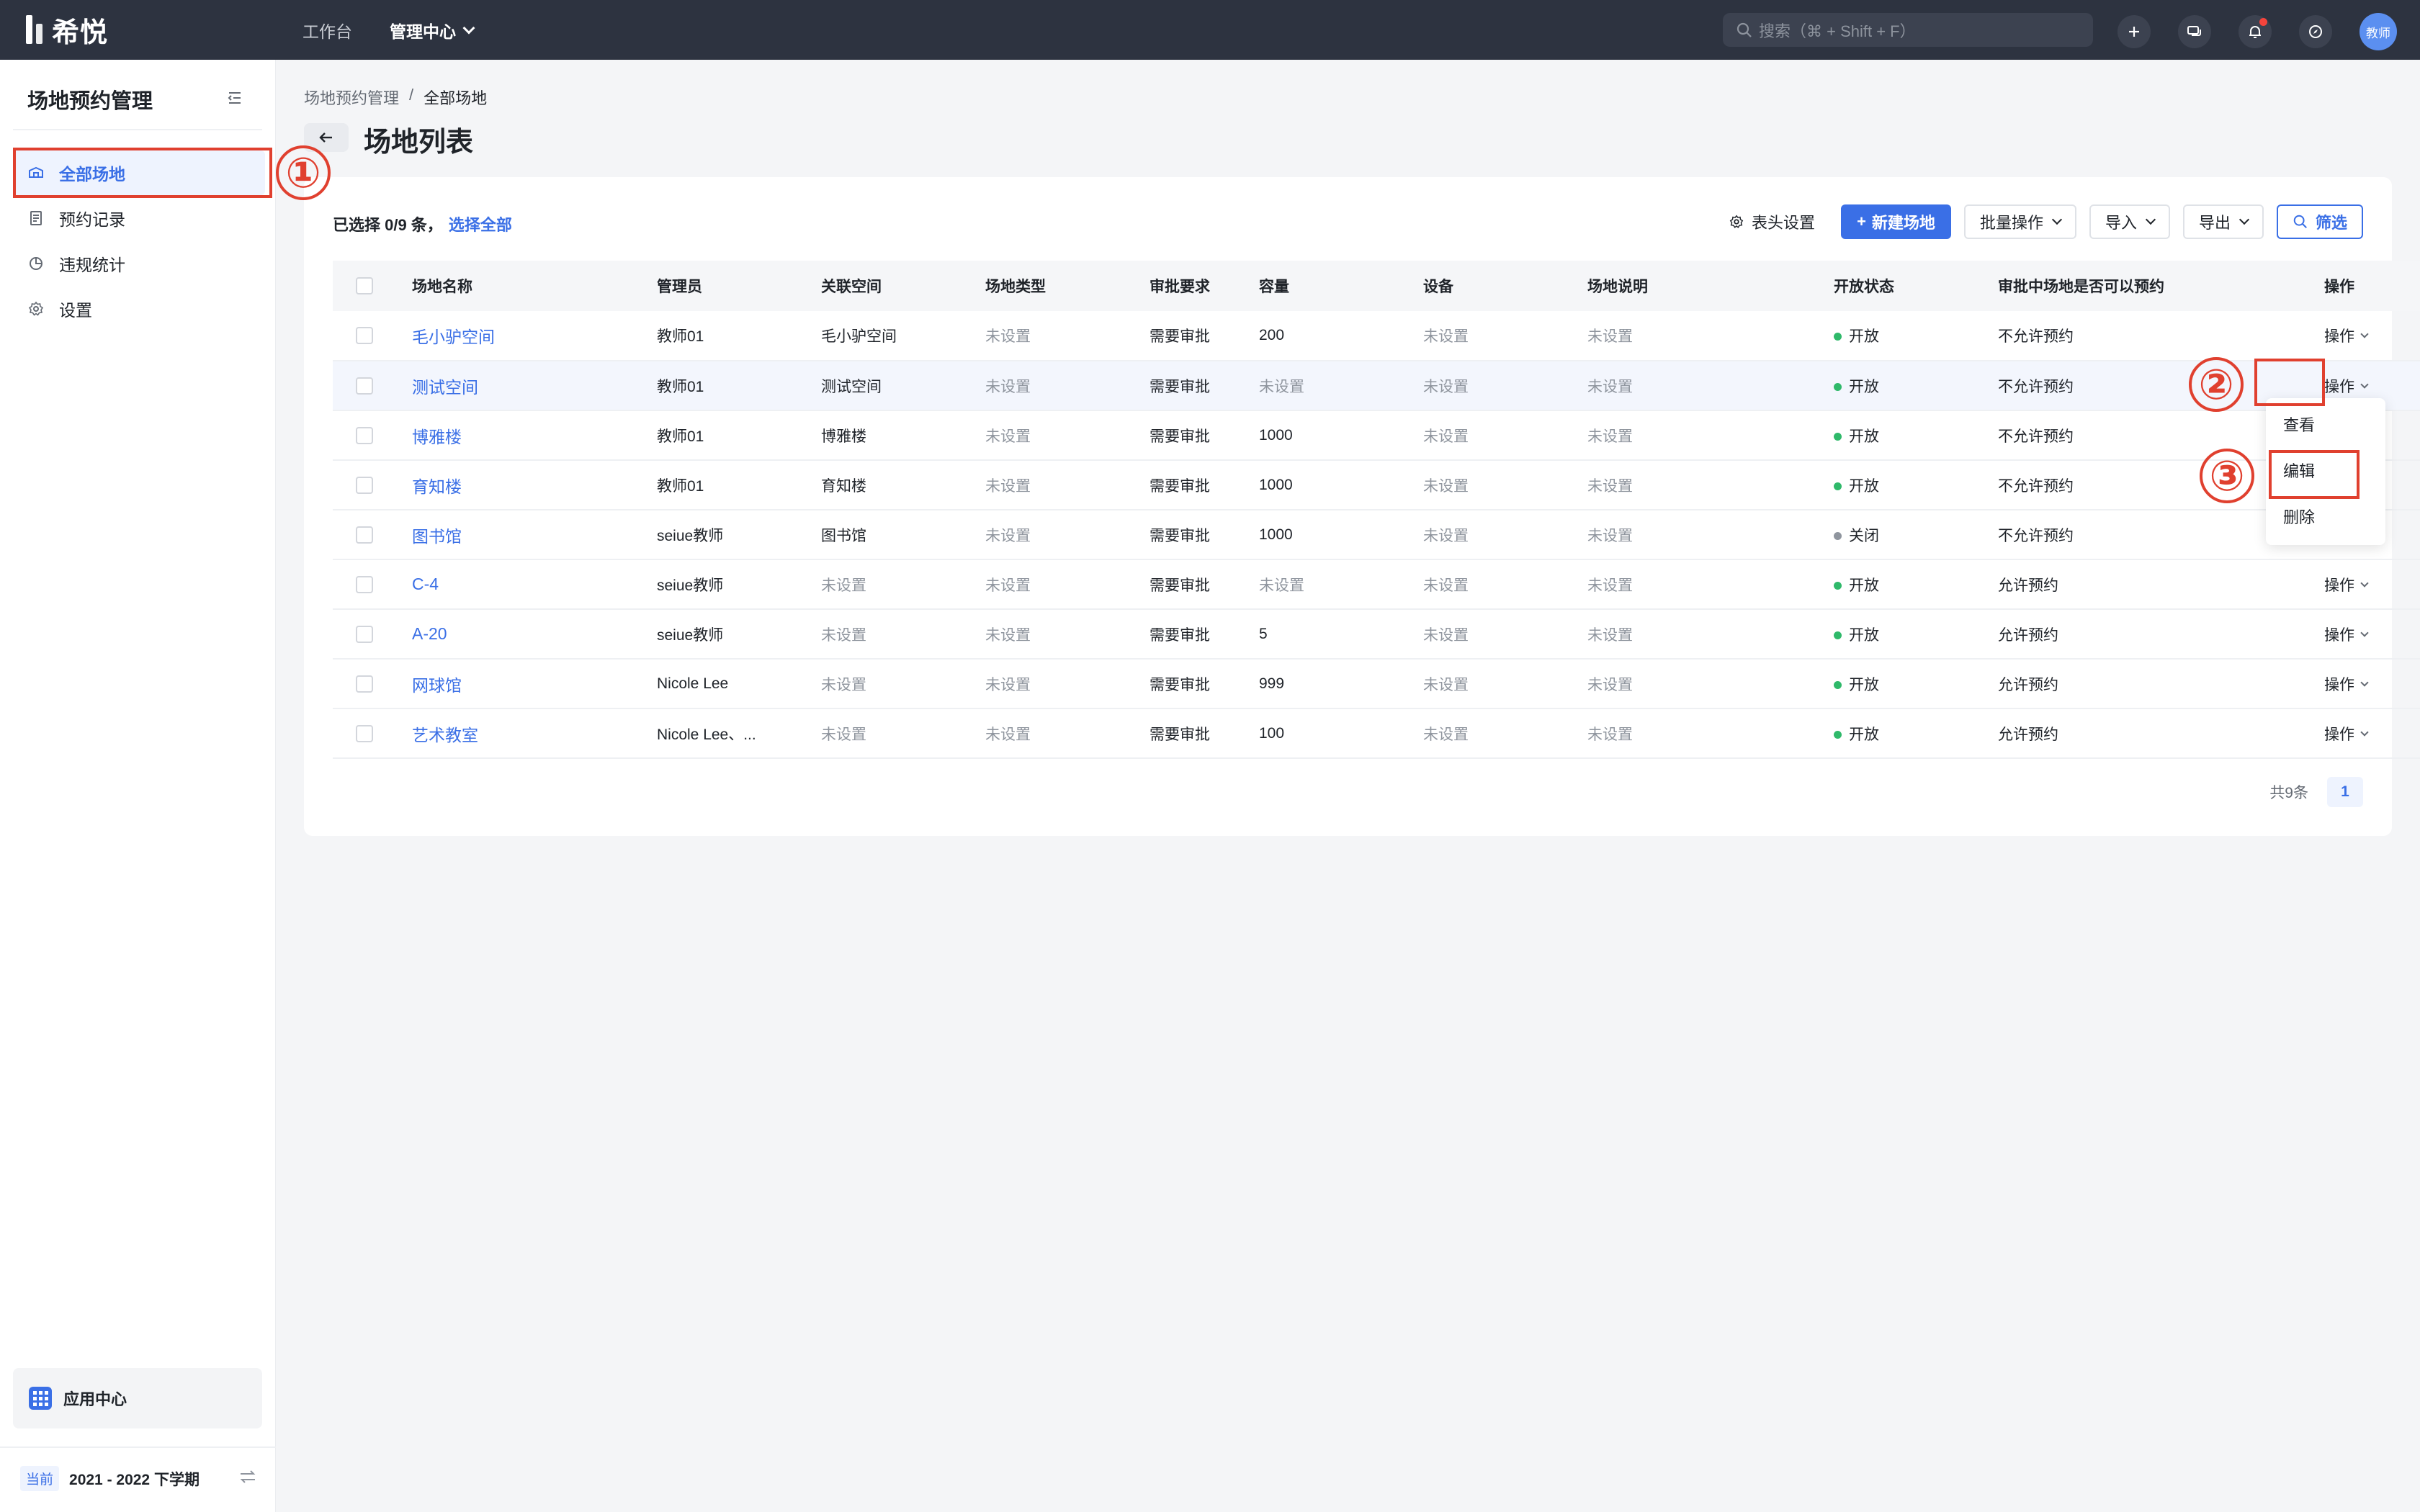 This screenshot has width=2420, height=1512. Describe the element at coordinates (1281, 585) in the screenshot. I see `capacity-cell: 未设置` at that location.